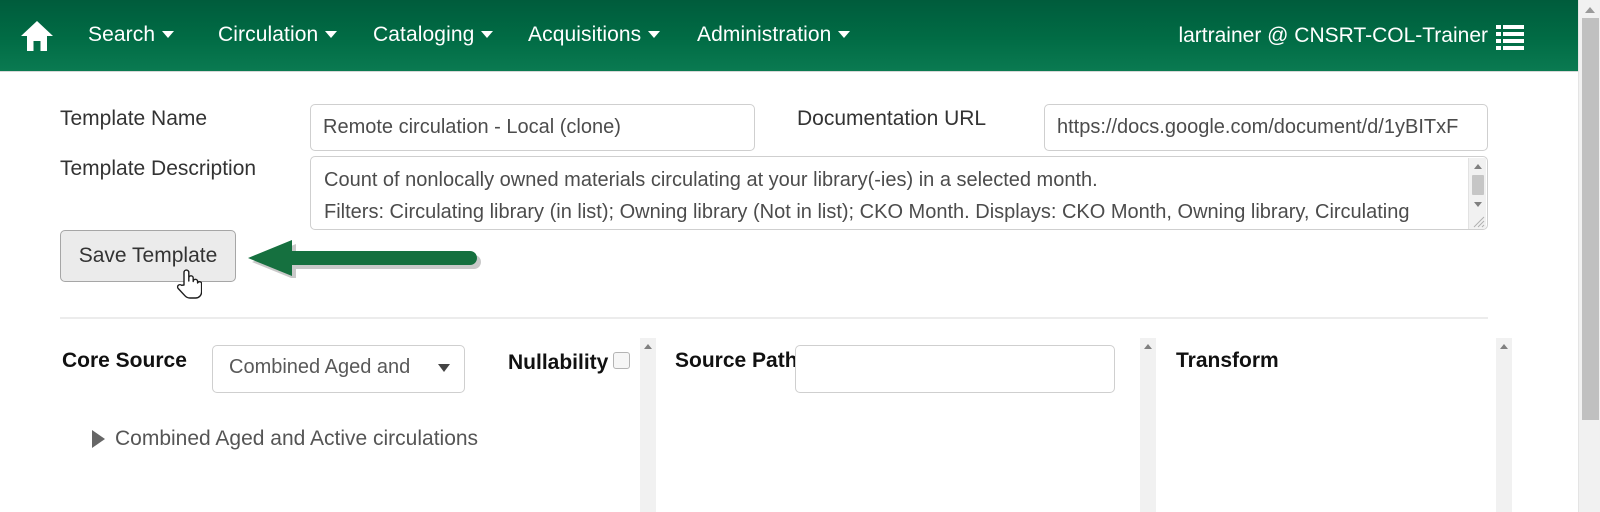  I want to click on section-divider, so click(774, 318).